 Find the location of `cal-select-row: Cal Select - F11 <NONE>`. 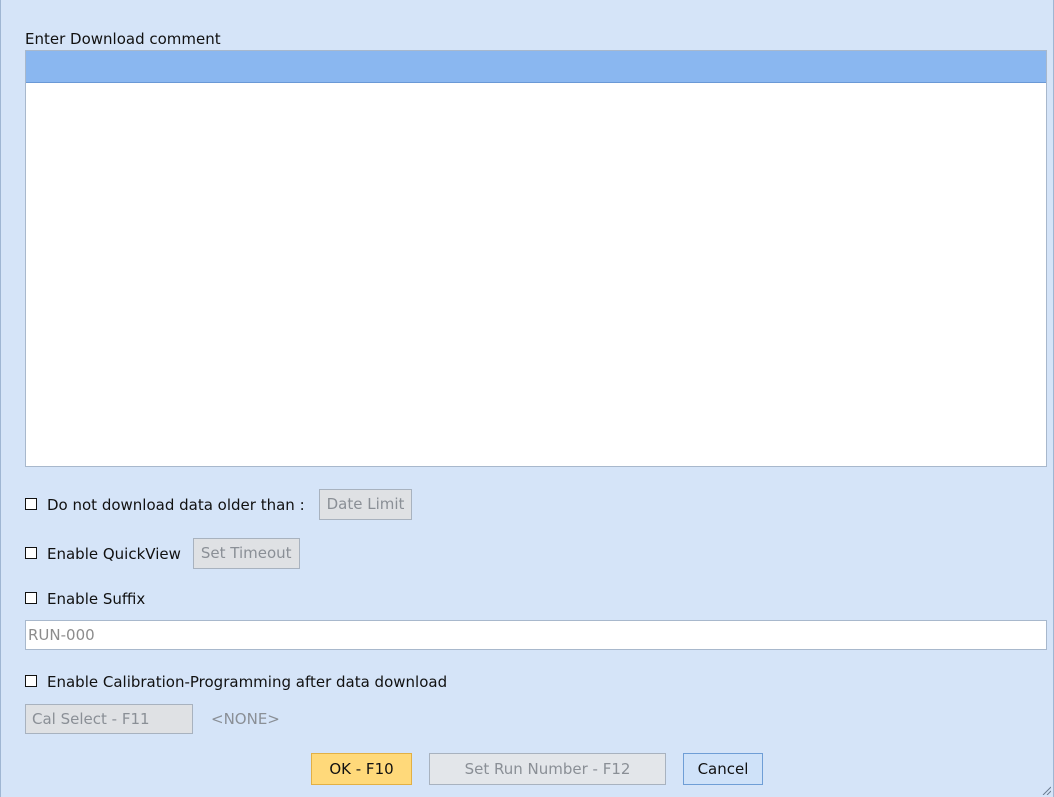

cal-select-row: Cal Select - F11 <NONE> is located at coordinates (152, 719).